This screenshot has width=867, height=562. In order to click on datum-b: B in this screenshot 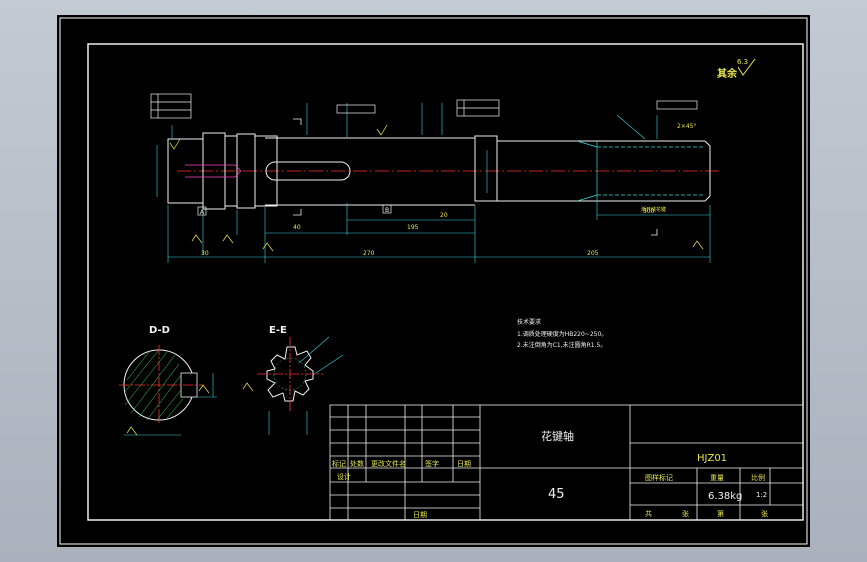, I will do `click(387, 210)`.